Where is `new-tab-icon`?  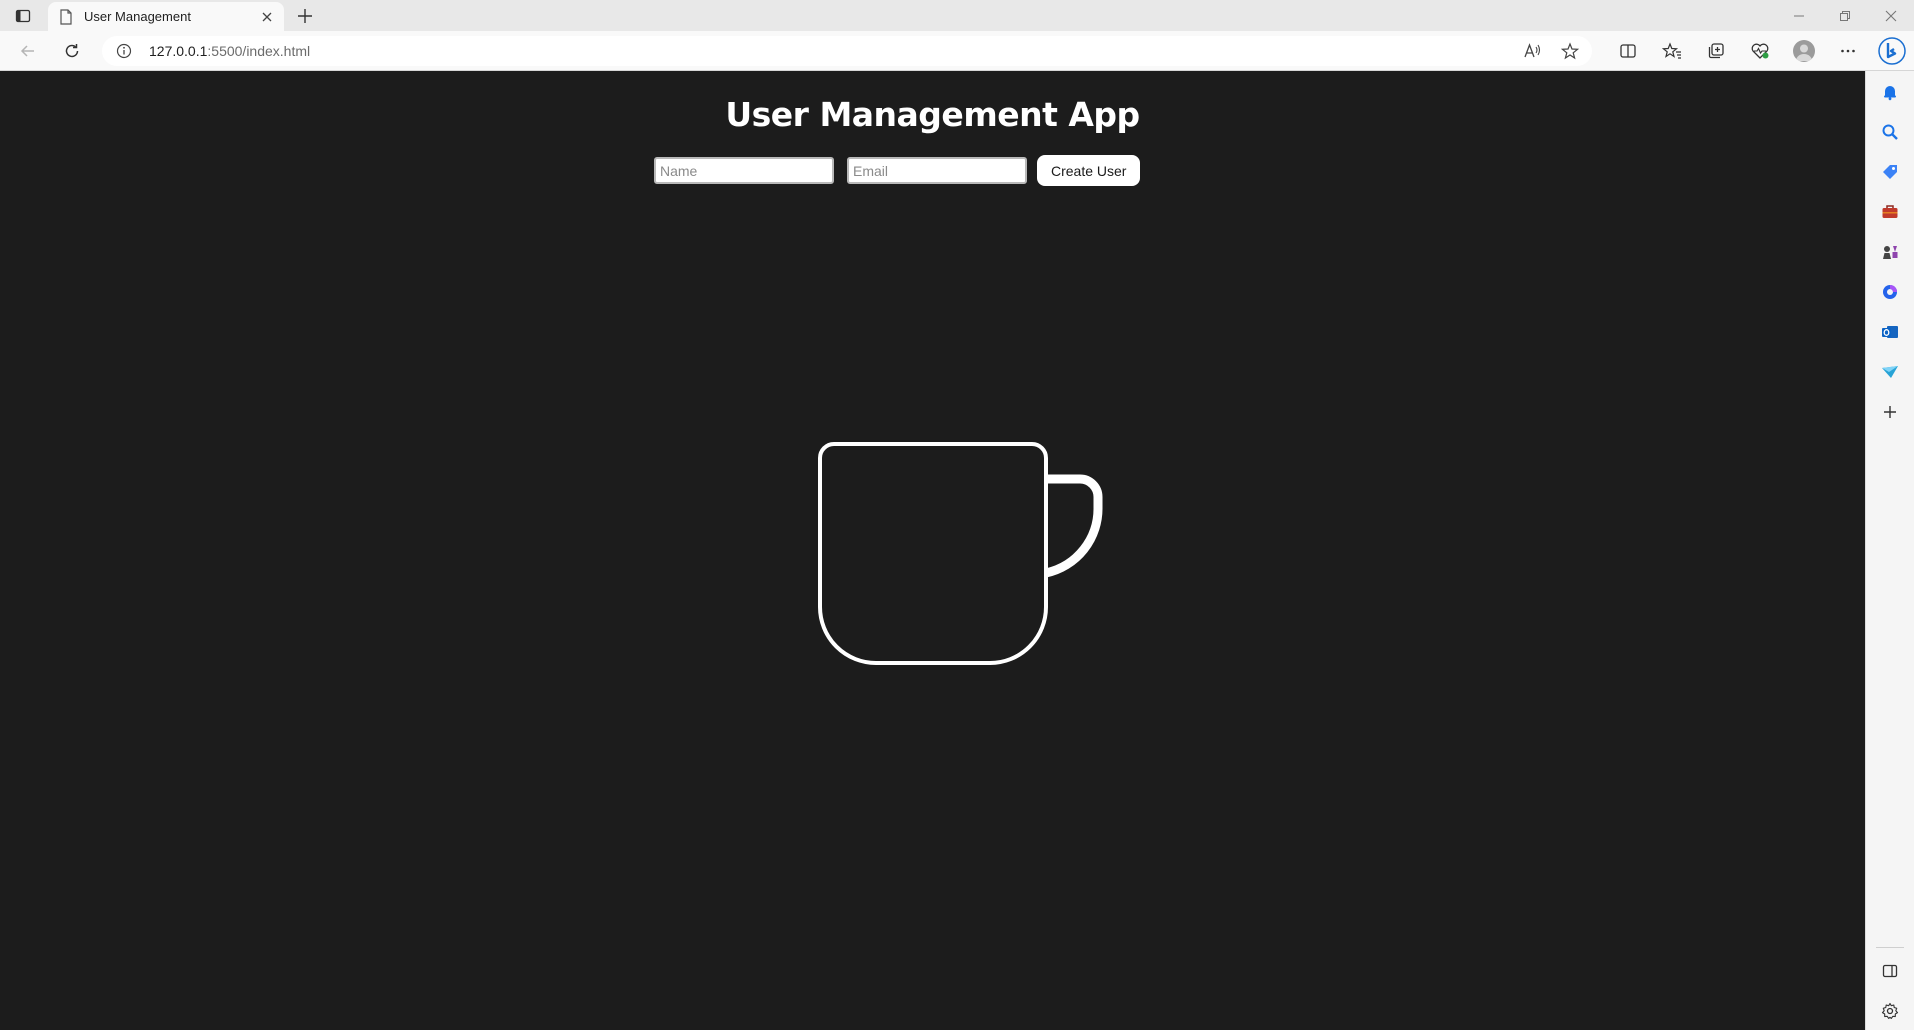 new-tab-icon is located at coordinates (305, 16).